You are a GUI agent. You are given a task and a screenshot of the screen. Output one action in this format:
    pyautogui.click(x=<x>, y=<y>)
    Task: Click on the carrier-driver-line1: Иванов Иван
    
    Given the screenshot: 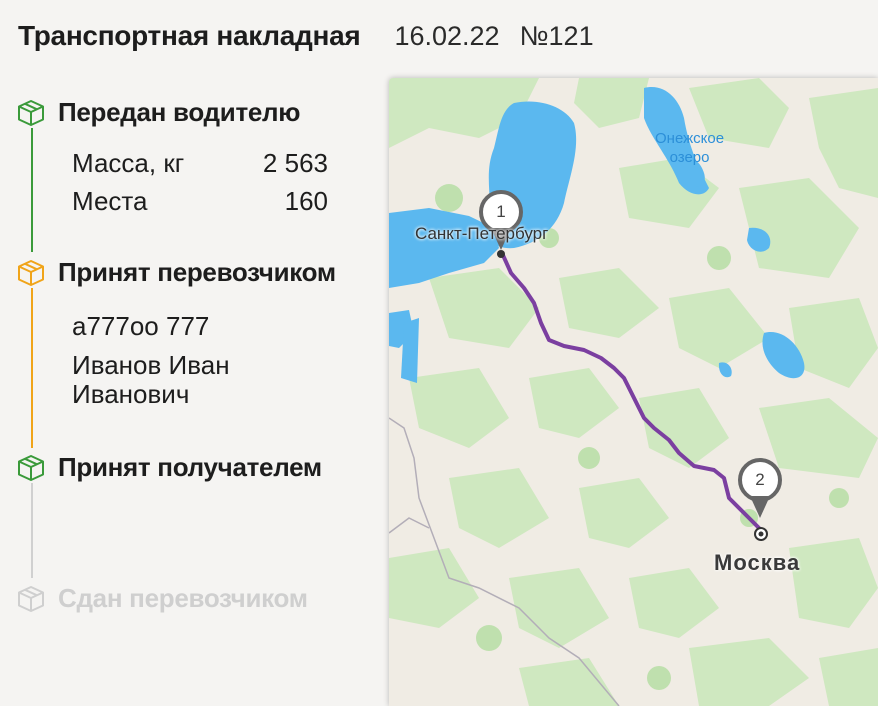 What is the action you would take?
    pyautogui.click(x=151, y=365)
    